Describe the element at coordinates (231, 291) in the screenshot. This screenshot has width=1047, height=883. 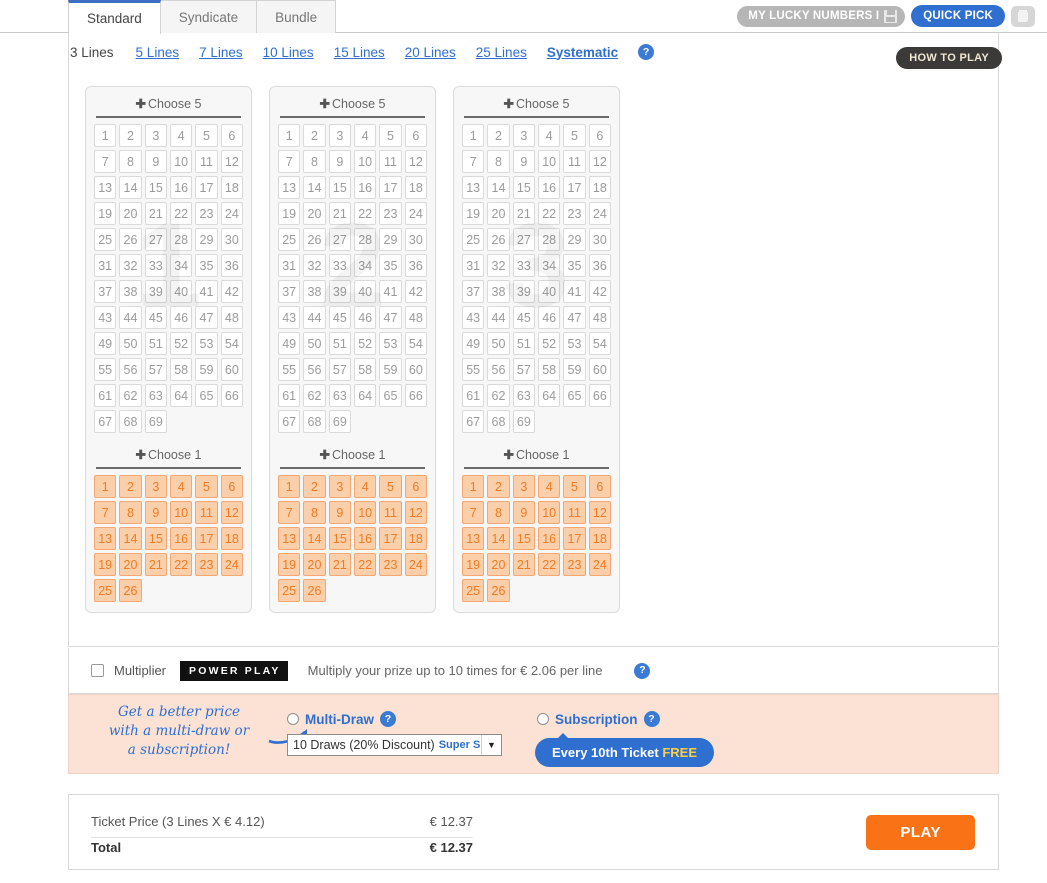
I see `number-cell: 42` at that location.